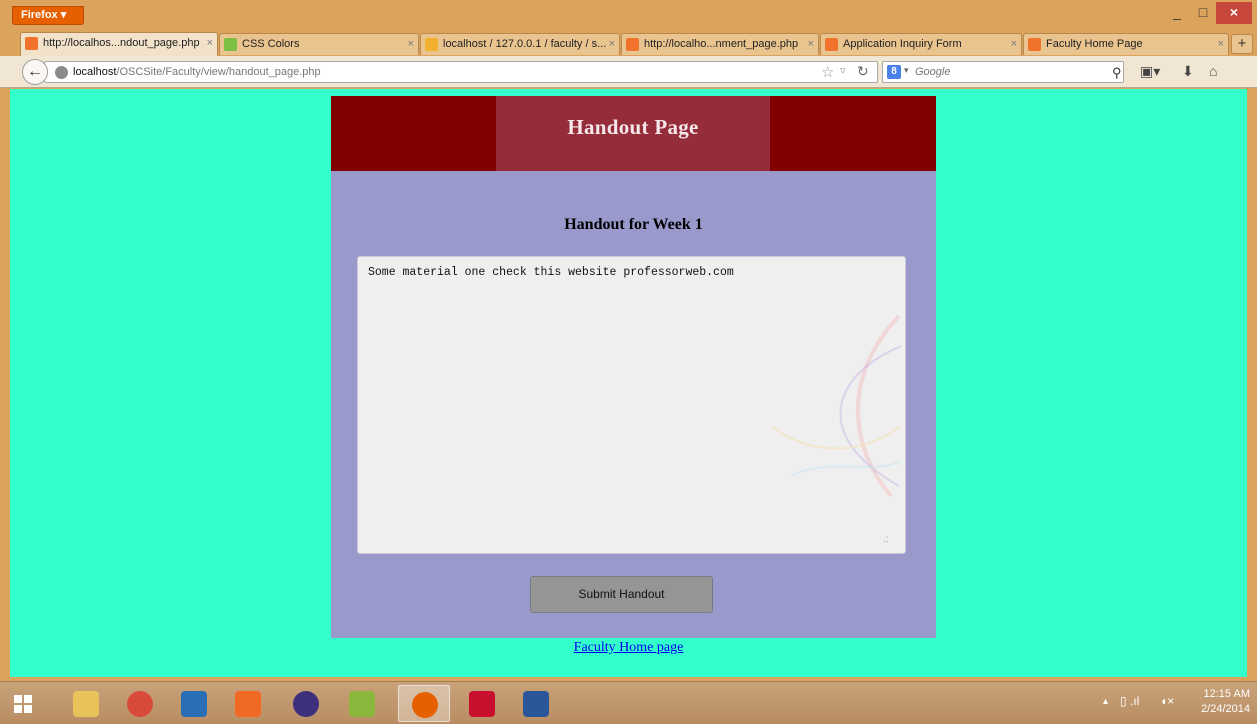 The image size is (1257, 724). Describe the element at coordinates (1105, 701) in the screenshot. I see `tray-overflow-icon: ▴` at that location.